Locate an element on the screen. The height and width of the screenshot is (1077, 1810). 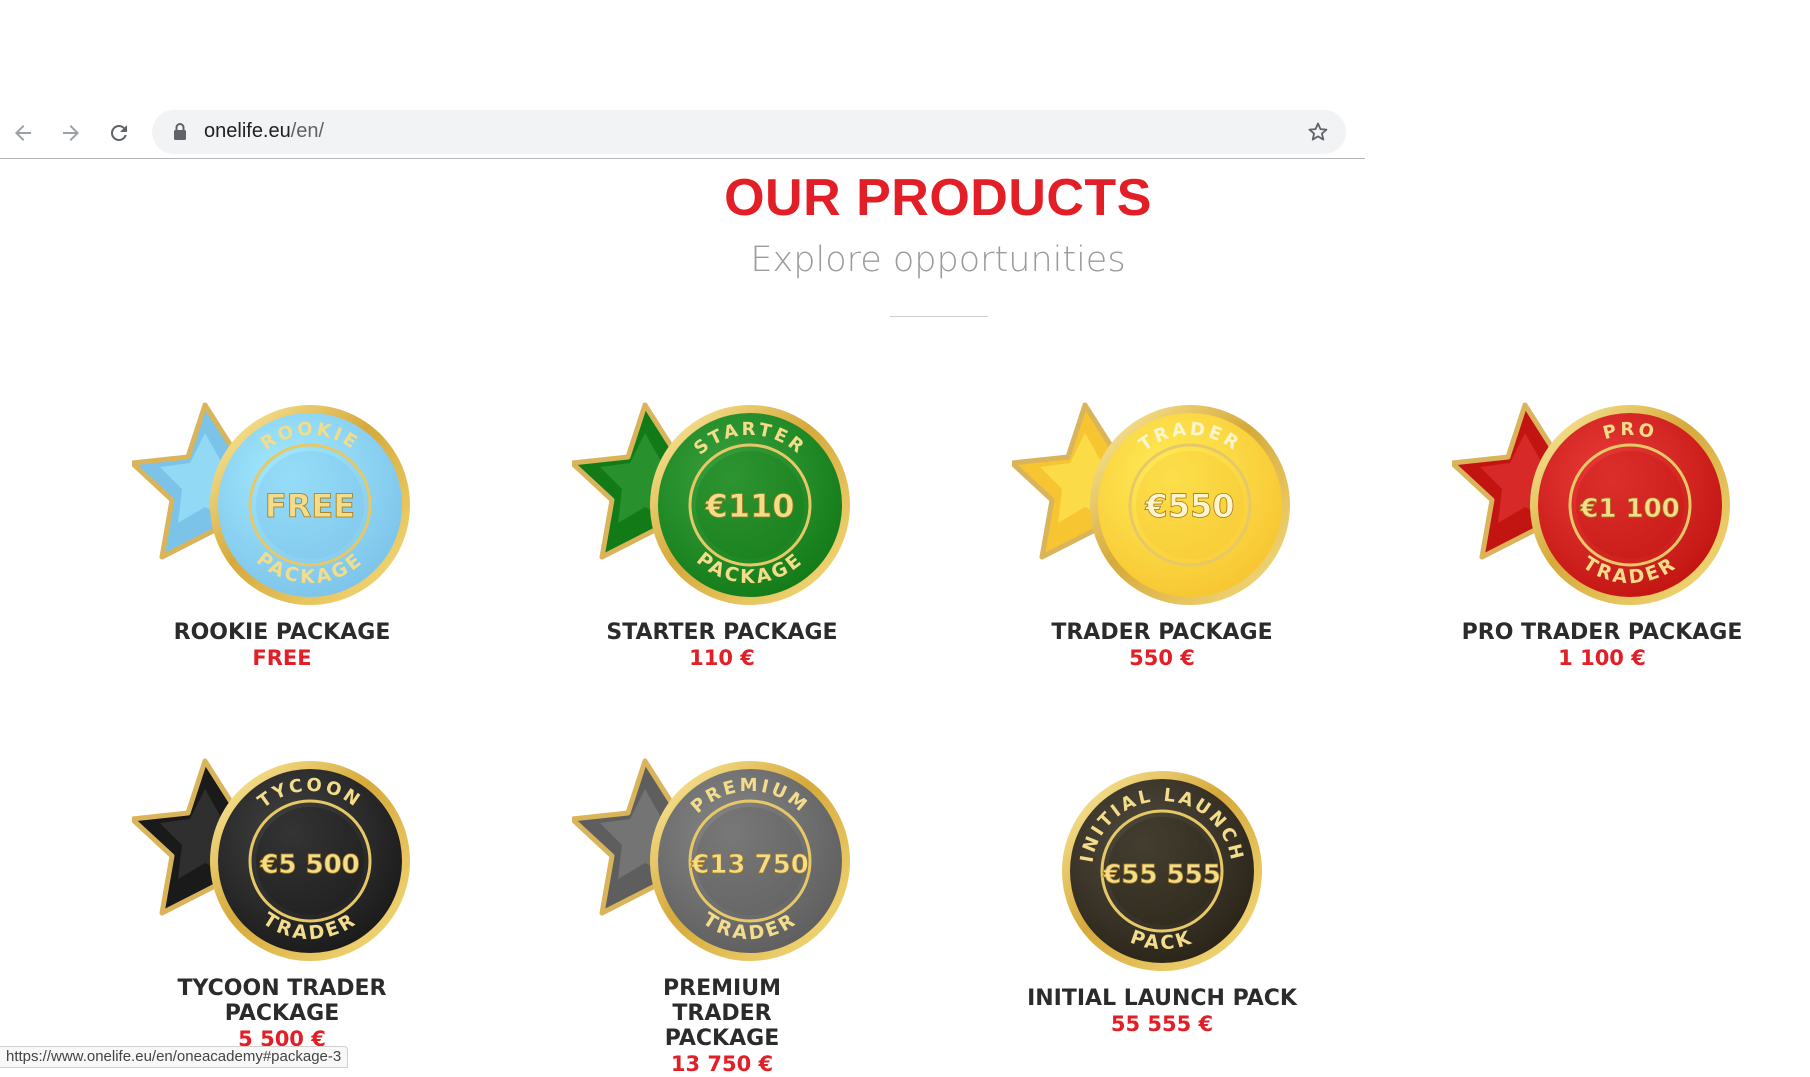
product-name: STARTER PACKAGE is located at coordinates (722, 632).